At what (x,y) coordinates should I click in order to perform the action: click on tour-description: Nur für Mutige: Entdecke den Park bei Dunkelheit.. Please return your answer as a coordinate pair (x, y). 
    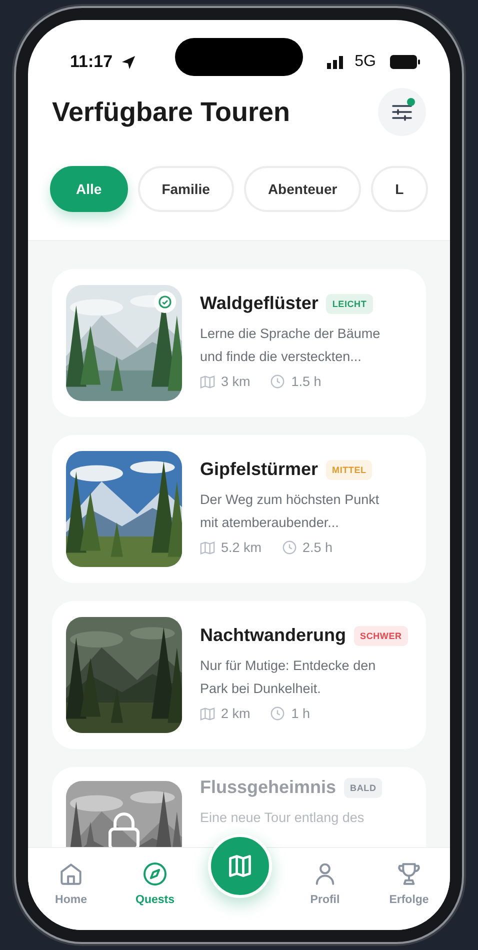
    Looking at the image, I should click on (288, 677).